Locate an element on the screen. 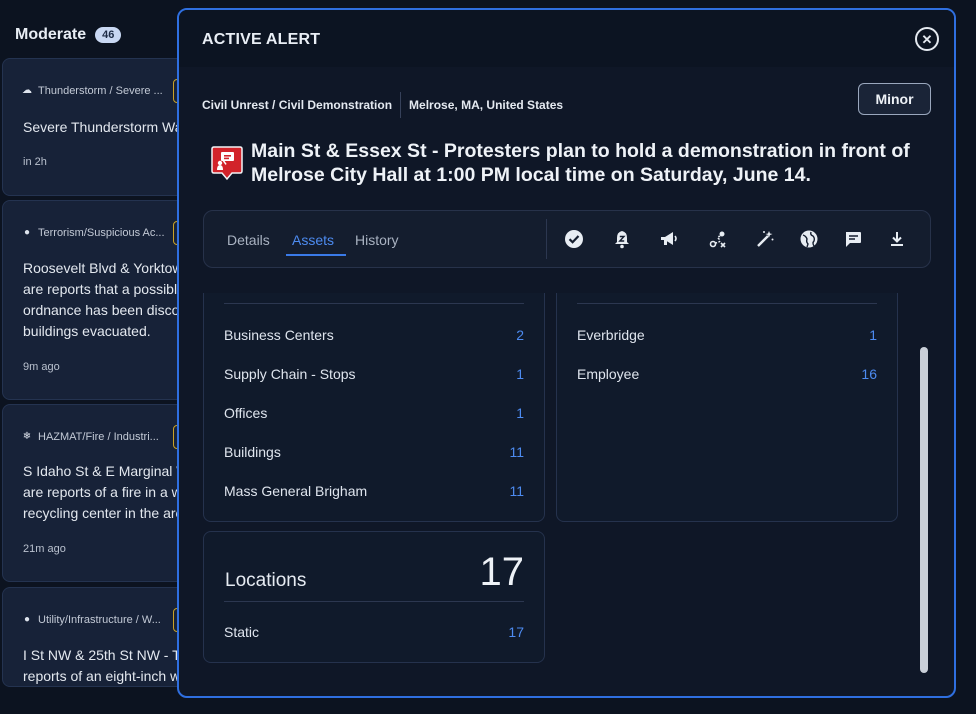  snooze-bell-icon is located at coordinates (622, 240).